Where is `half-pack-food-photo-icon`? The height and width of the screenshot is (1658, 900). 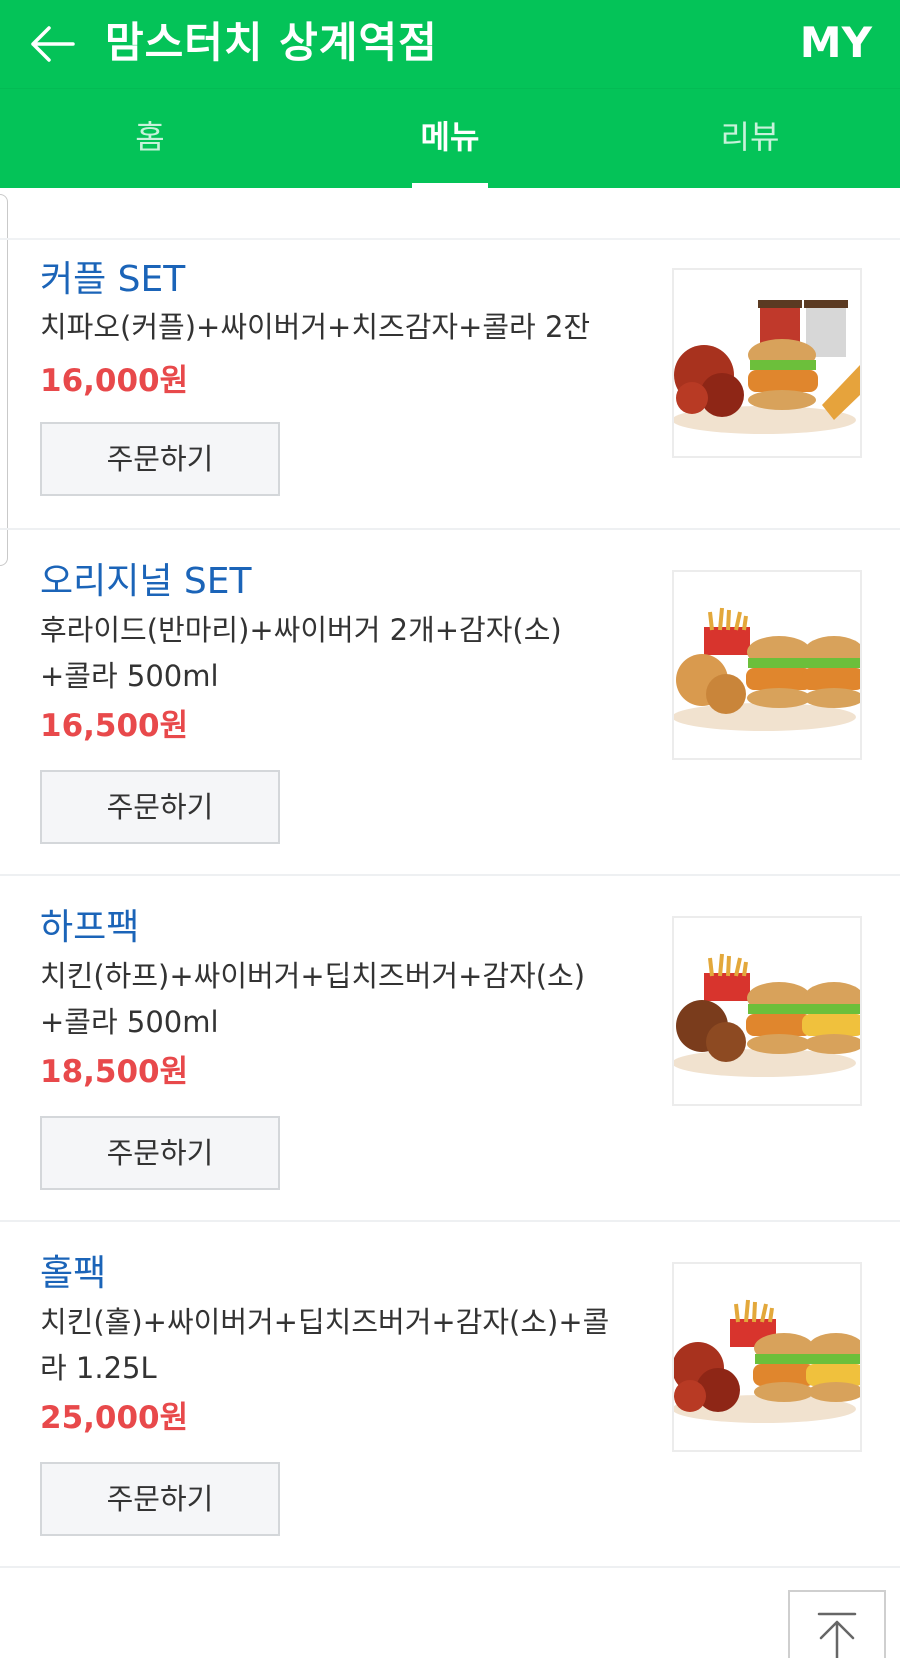
half-pack-food-photo-icon is located at coordinates (767, 1011).